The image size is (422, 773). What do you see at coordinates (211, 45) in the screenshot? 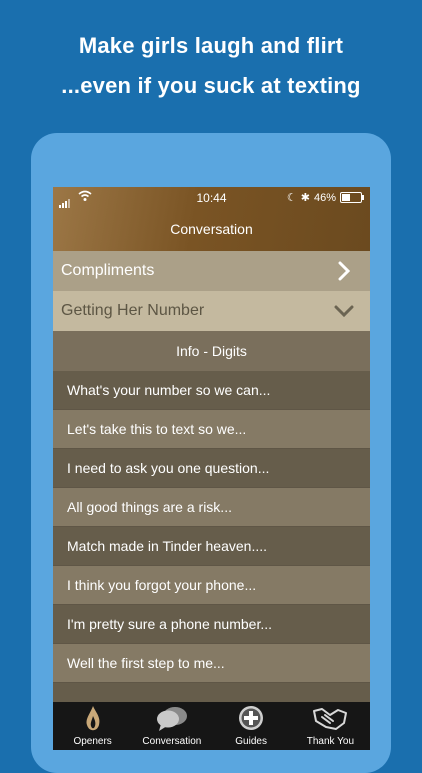
I see `promo-headline-1: Make girls laugh and flirt` at bounding box center [211, 45].